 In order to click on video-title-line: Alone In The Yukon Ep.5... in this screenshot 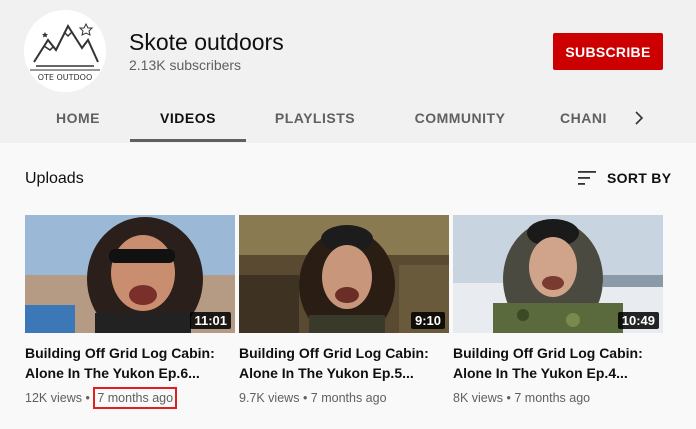, I will do `click(326, 373)`.